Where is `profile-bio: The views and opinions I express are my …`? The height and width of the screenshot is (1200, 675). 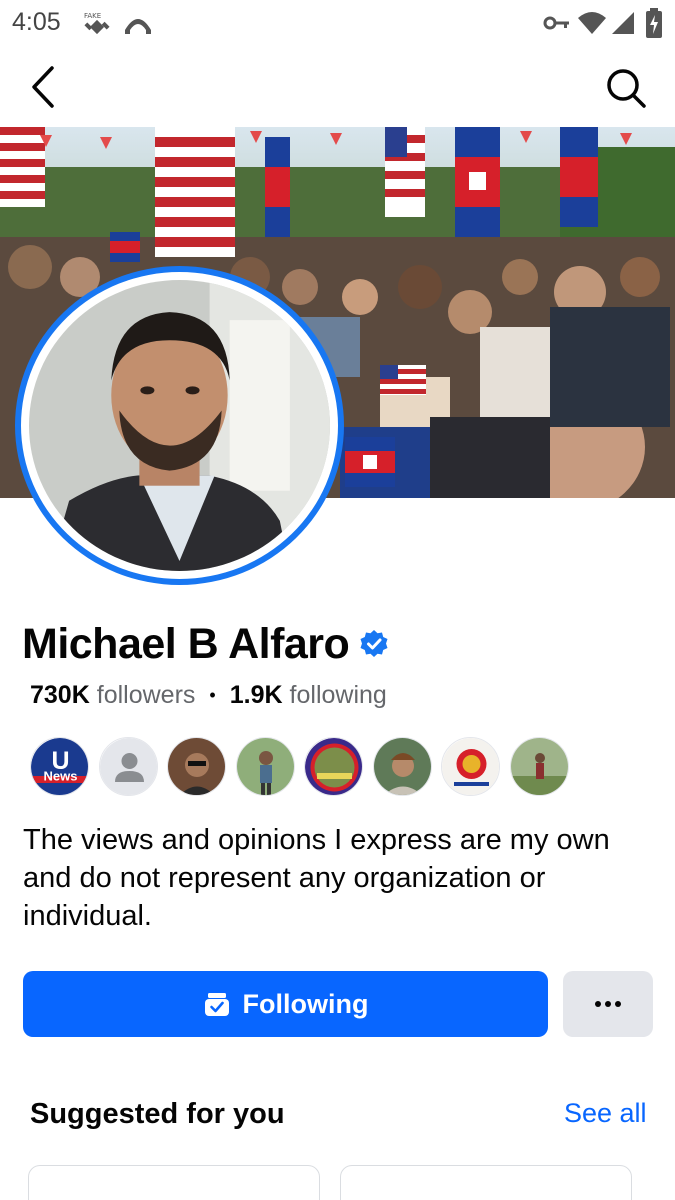 profile-bio: The views and opinions I express are my … is located at coordinates (316, 878).